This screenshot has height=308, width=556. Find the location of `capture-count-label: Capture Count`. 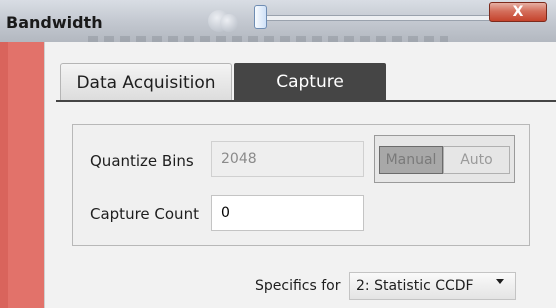

capture-count-label: Capture Count is located at coordinates (144, 214).